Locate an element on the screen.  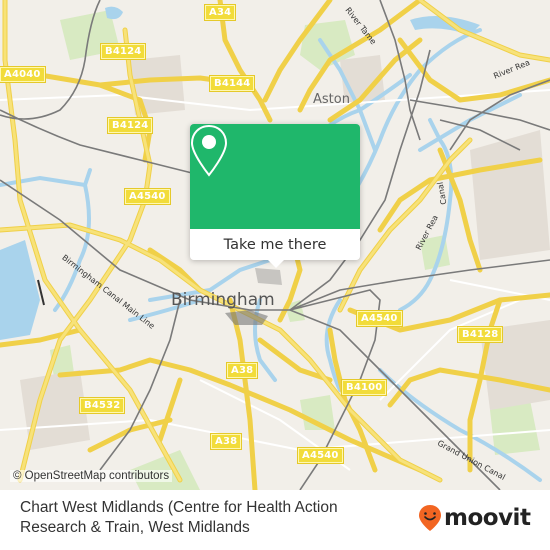
osm-attribution: © OpenStreetMap contributors is located at coordinates (91, 476).